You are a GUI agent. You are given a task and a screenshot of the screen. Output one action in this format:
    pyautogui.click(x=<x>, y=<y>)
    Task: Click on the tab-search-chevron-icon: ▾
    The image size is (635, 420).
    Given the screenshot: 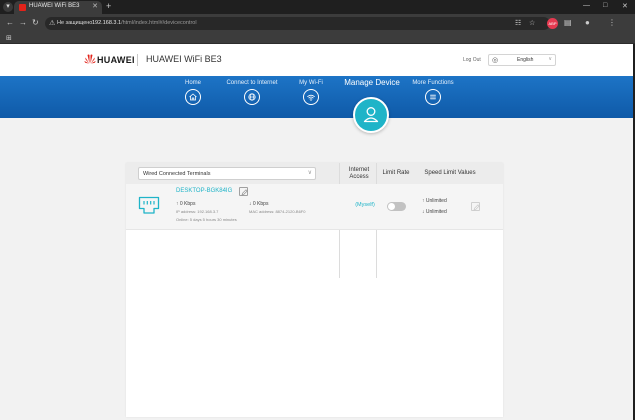 What is the action you would take?
    pyautogui.click(x=8, y=7)
    